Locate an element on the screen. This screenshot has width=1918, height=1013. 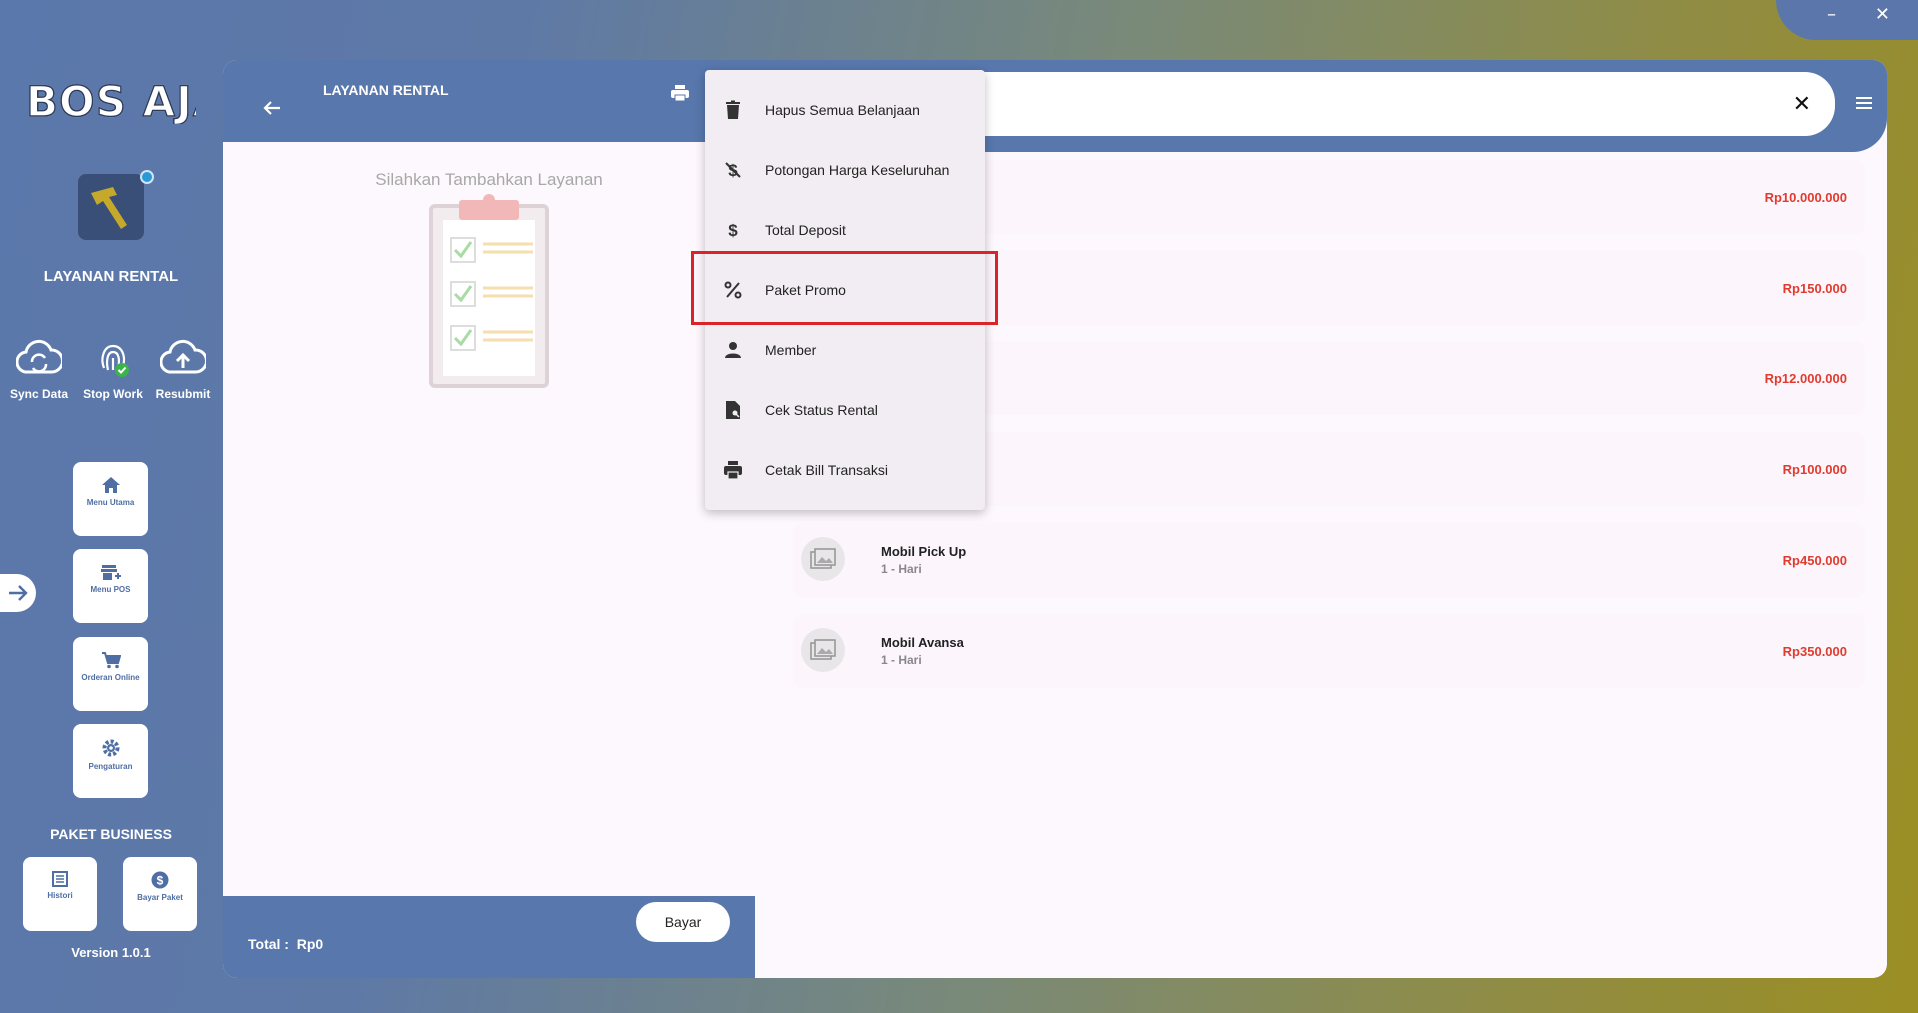
menu-item-hapus-semua-belanjaan: Hapus Semua Belanjaan is located at coordinates (845, 110).